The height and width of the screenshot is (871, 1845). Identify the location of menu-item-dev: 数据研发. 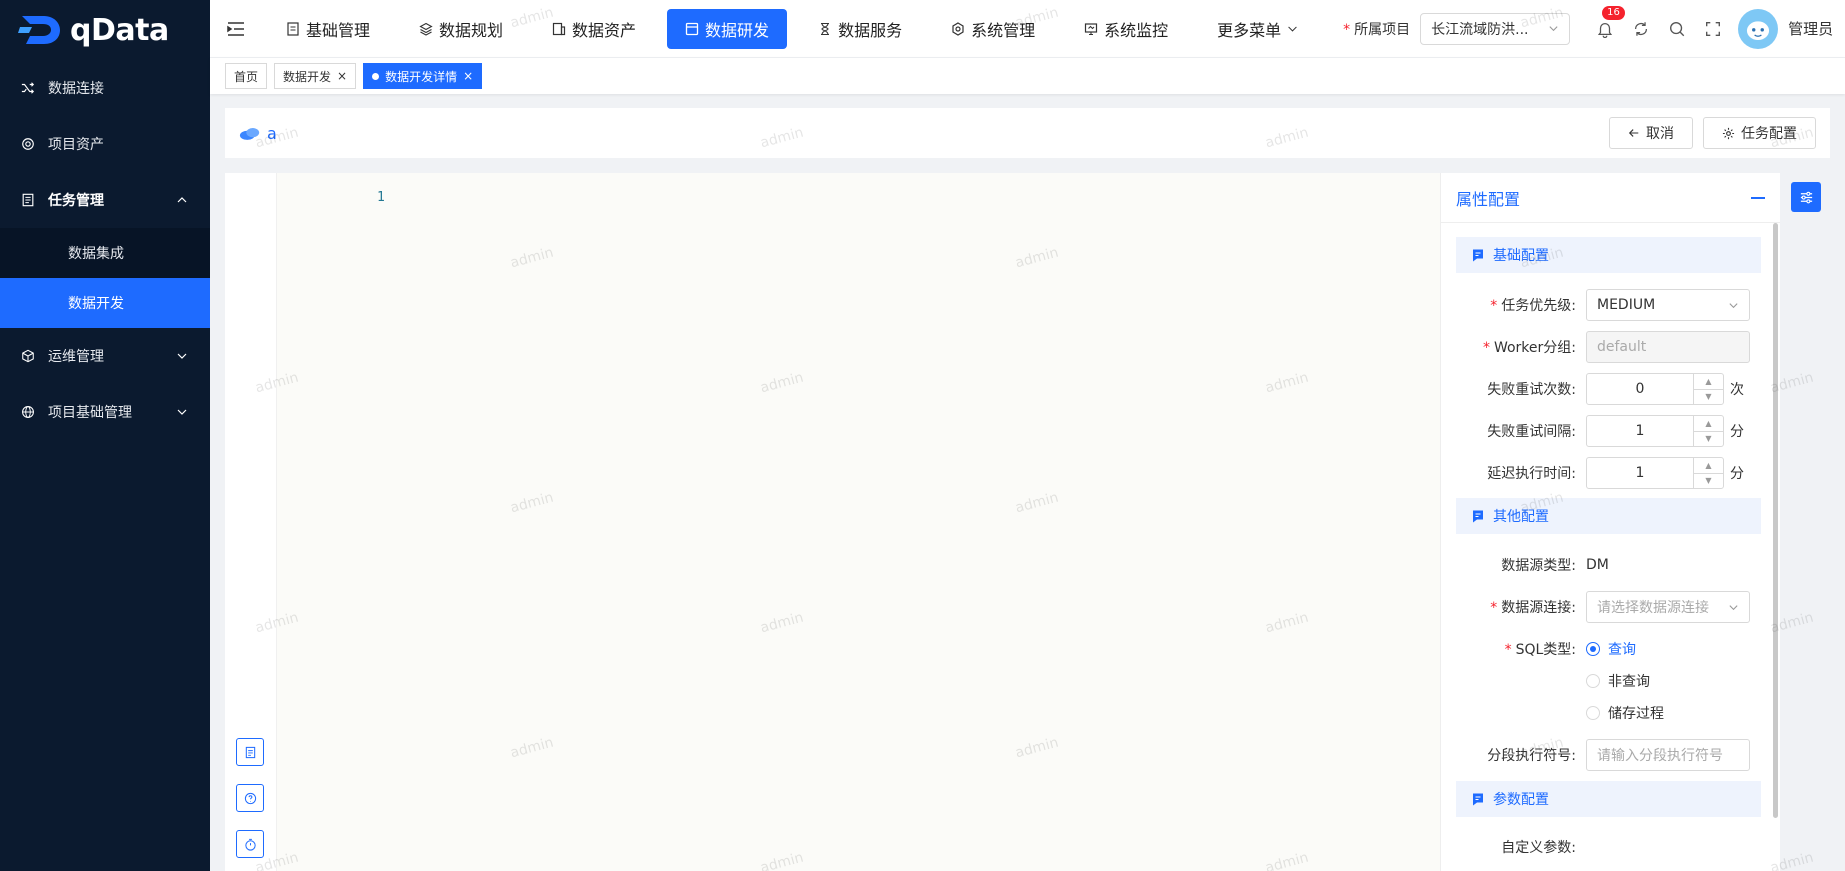
(727, 28).